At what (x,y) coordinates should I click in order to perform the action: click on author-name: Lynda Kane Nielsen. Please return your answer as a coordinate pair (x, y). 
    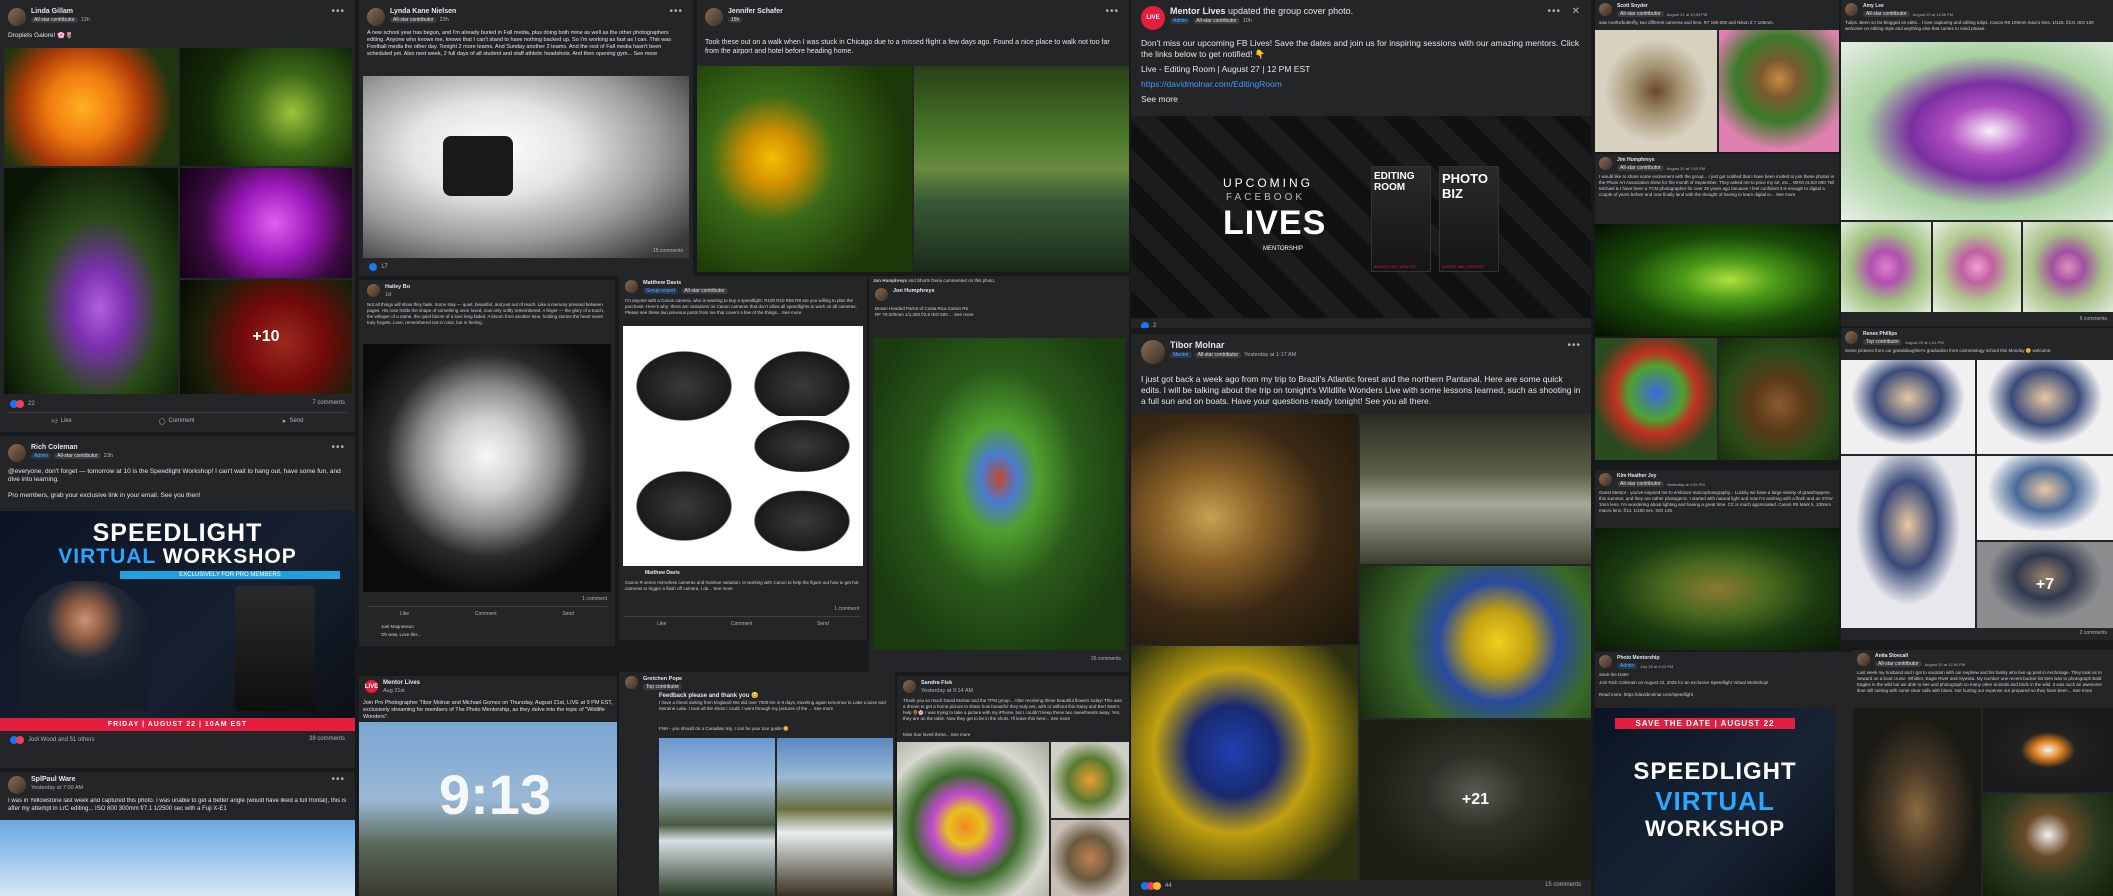
    Looking at the image, I should click on (423, 11).